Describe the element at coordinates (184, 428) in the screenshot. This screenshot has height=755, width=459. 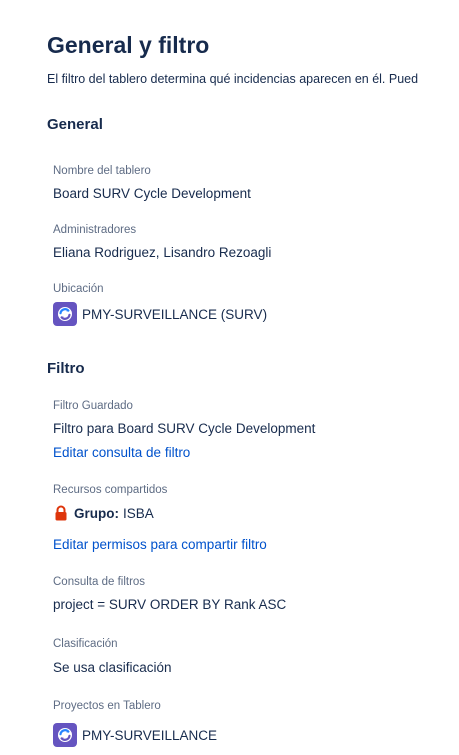
I see `saved-filter-value: Filtro para Board SURV Cycle Development` at that location.